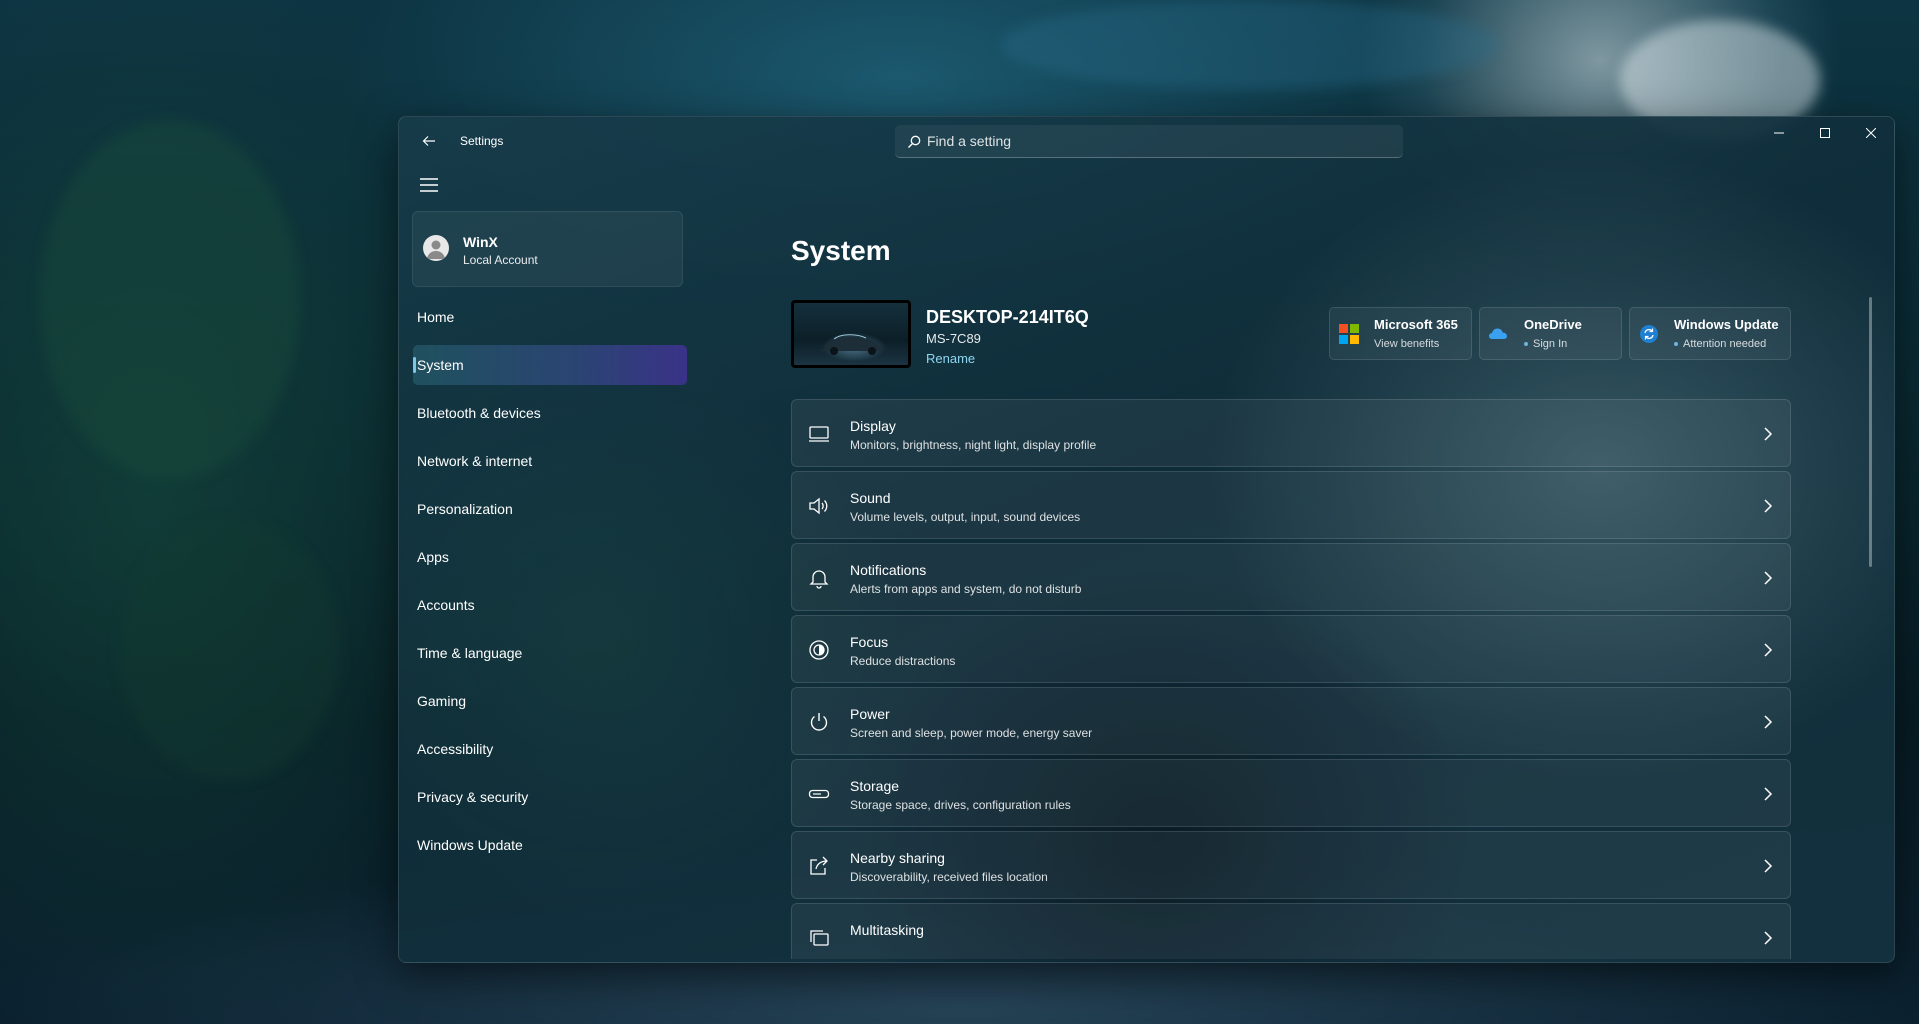  Describe the element at coordinates (1400, 333) in the screenshot. I see `microsoft-365-tile: Microsoft 365 View benefits` at that location.